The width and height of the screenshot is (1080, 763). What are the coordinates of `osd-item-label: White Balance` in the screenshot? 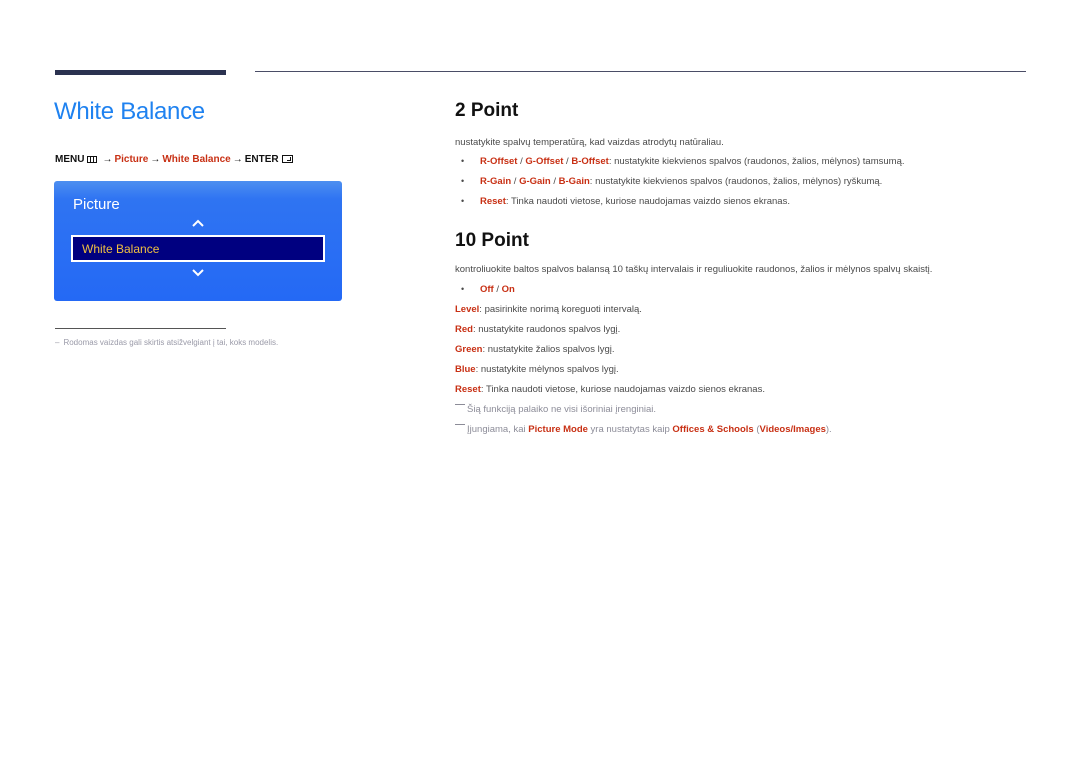 It's located at (121, 249).